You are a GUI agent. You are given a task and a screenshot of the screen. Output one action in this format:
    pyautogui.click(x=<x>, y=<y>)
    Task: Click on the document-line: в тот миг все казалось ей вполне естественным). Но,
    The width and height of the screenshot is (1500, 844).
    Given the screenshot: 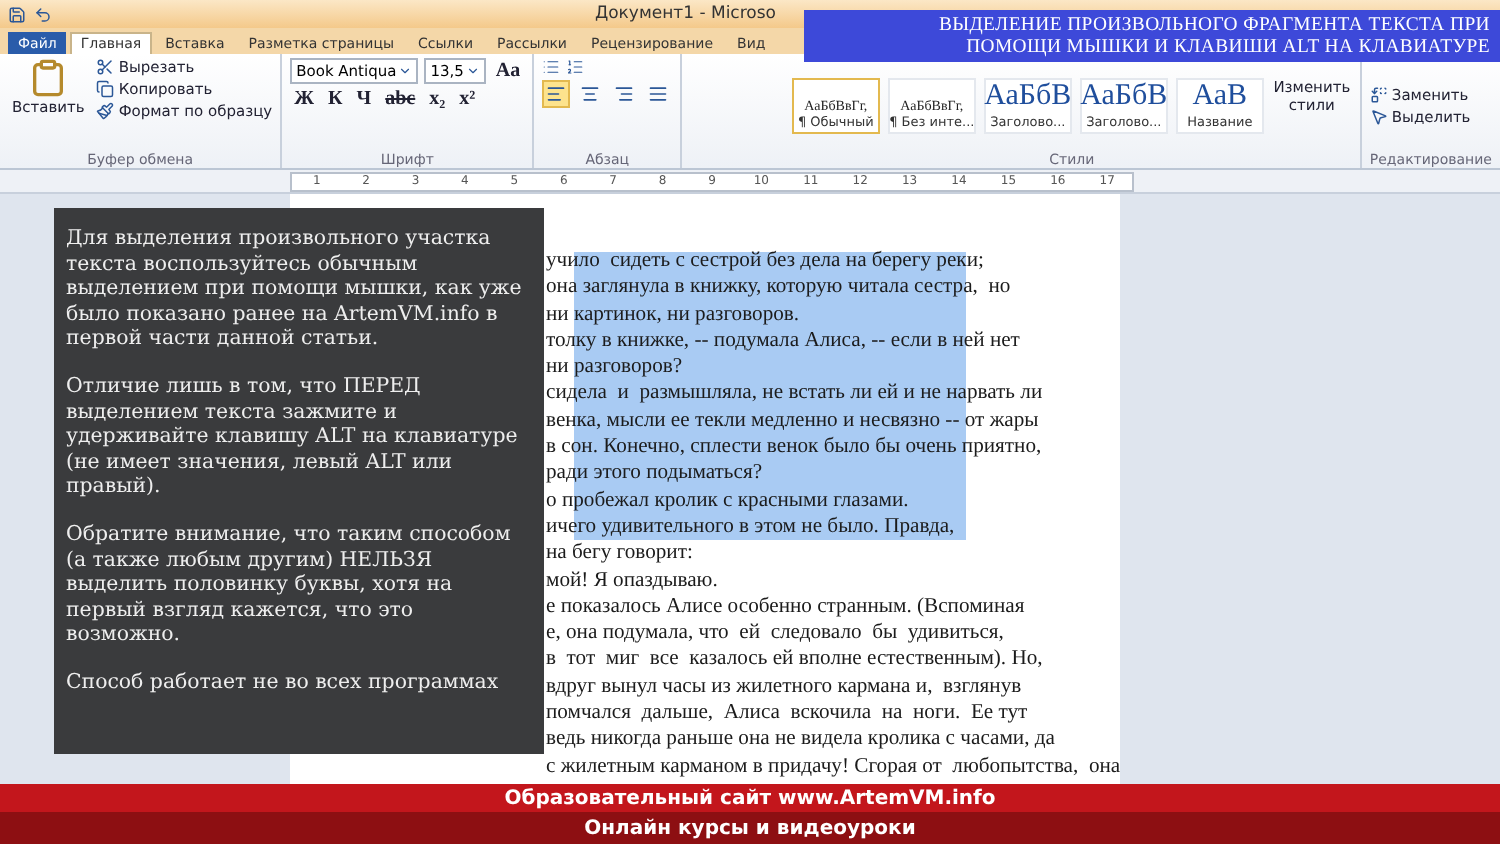 What is the action you would take?
    pyautogui.click(x=795, y=660)
    